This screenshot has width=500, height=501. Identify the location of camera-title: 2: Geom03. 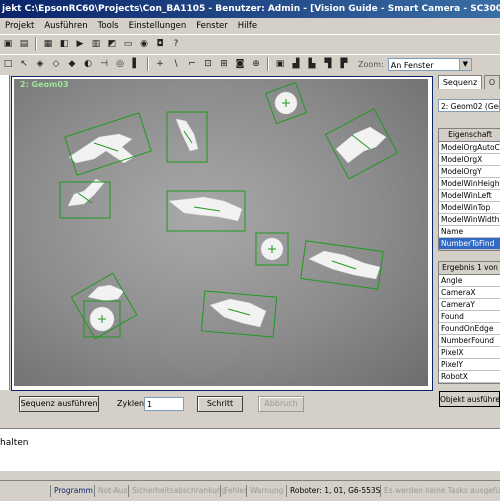
(44, 84).